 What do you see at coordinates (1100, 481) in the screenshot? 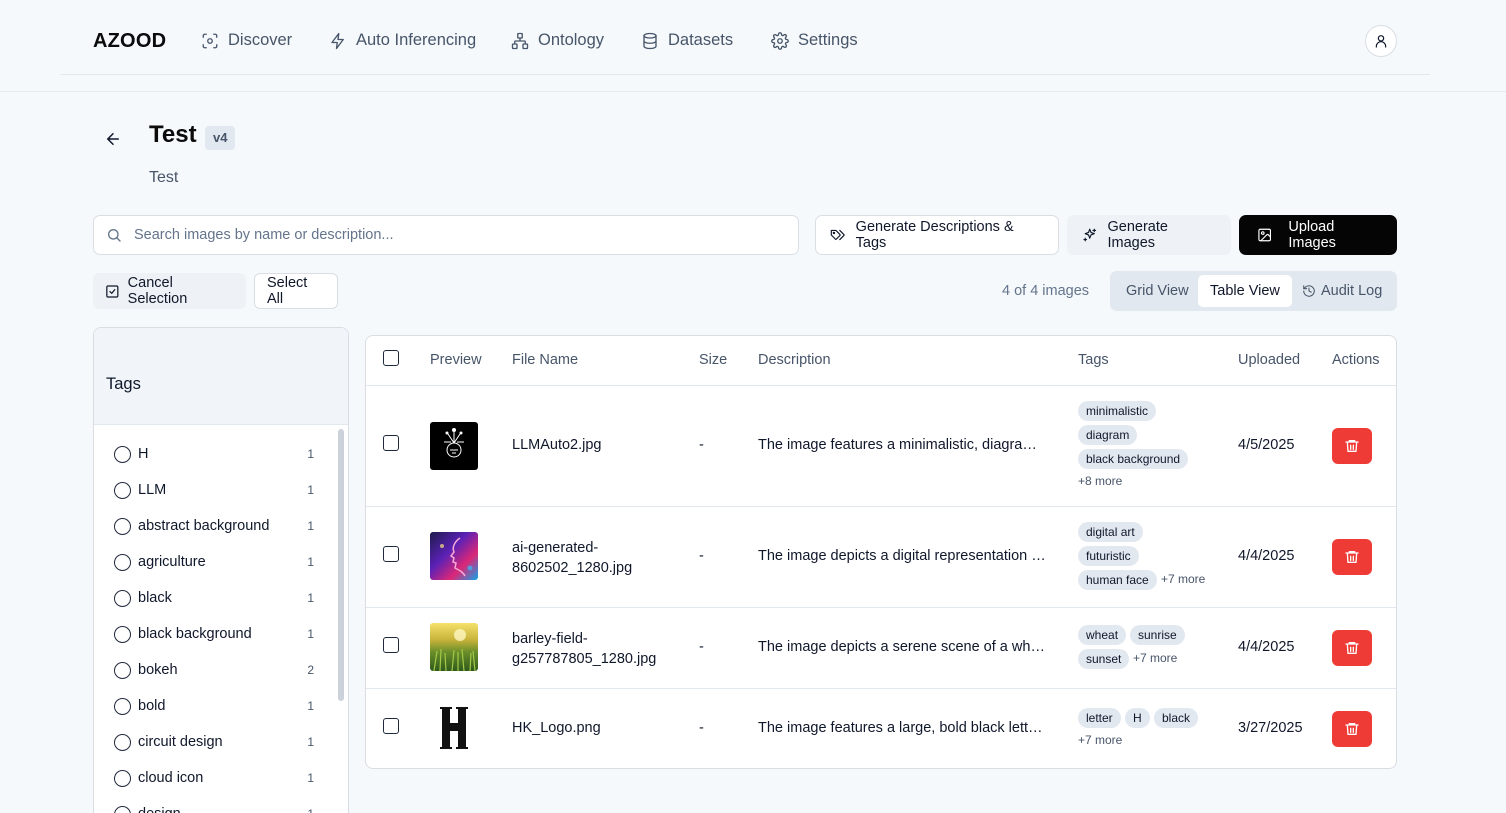
I see `more-tags-link: +8 more` at bounding box center [1100, 481].